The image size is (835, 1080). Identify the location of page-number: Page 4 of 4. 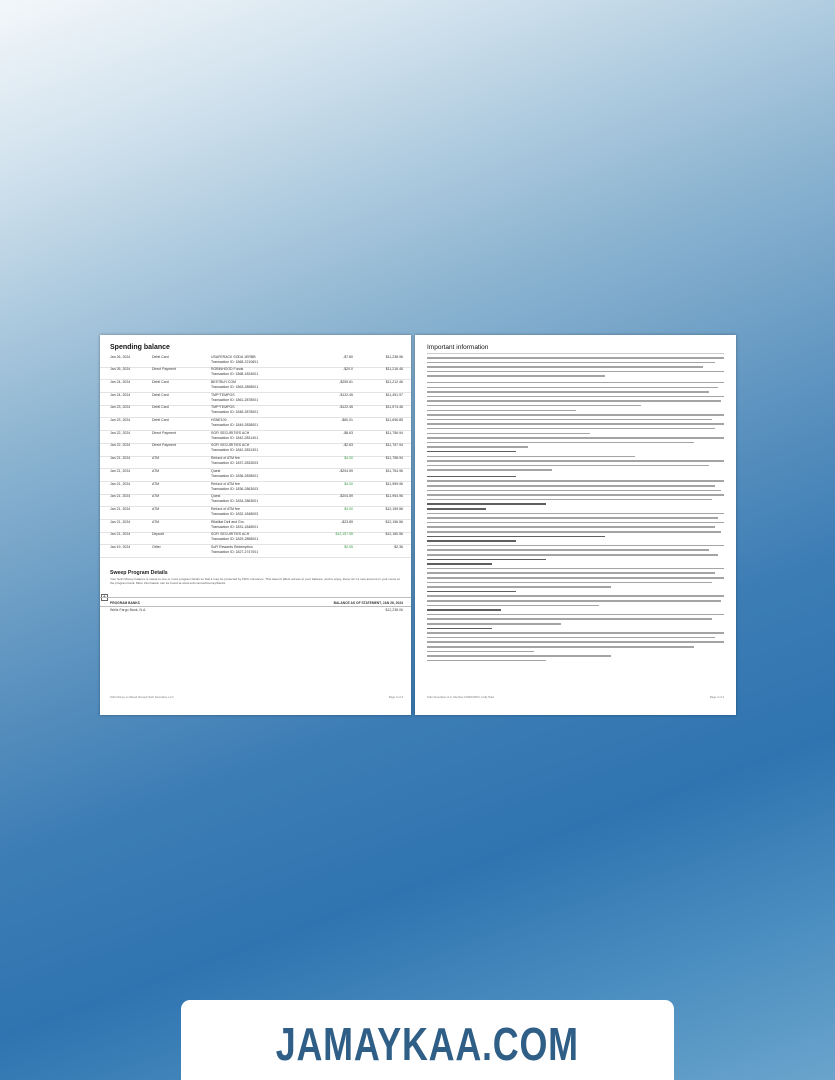
(716, 697).